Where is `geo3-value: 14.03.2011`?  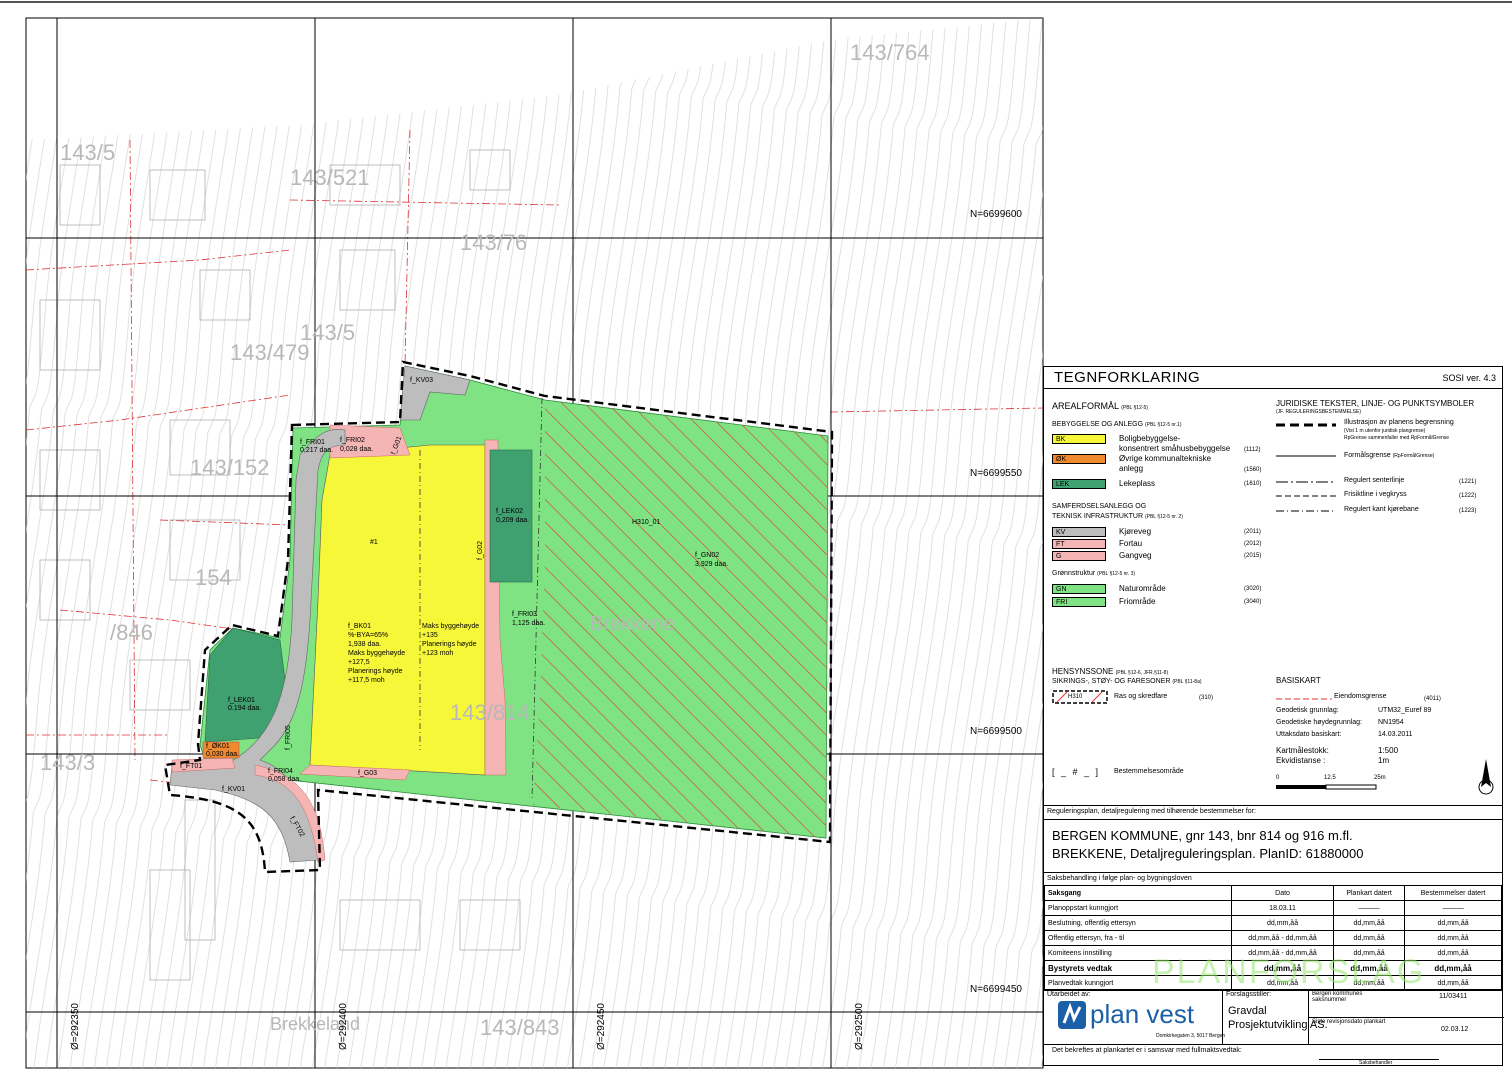
geo3-value: 14.03.2011 is located at coordinates (1395, 734).